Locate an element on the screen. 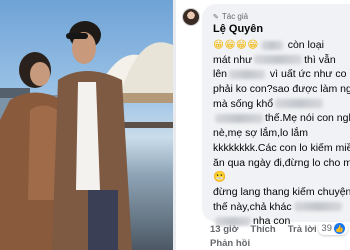 The image size is (350, 250). reaction-count-value: 39 is located at coordinates (326, 228).